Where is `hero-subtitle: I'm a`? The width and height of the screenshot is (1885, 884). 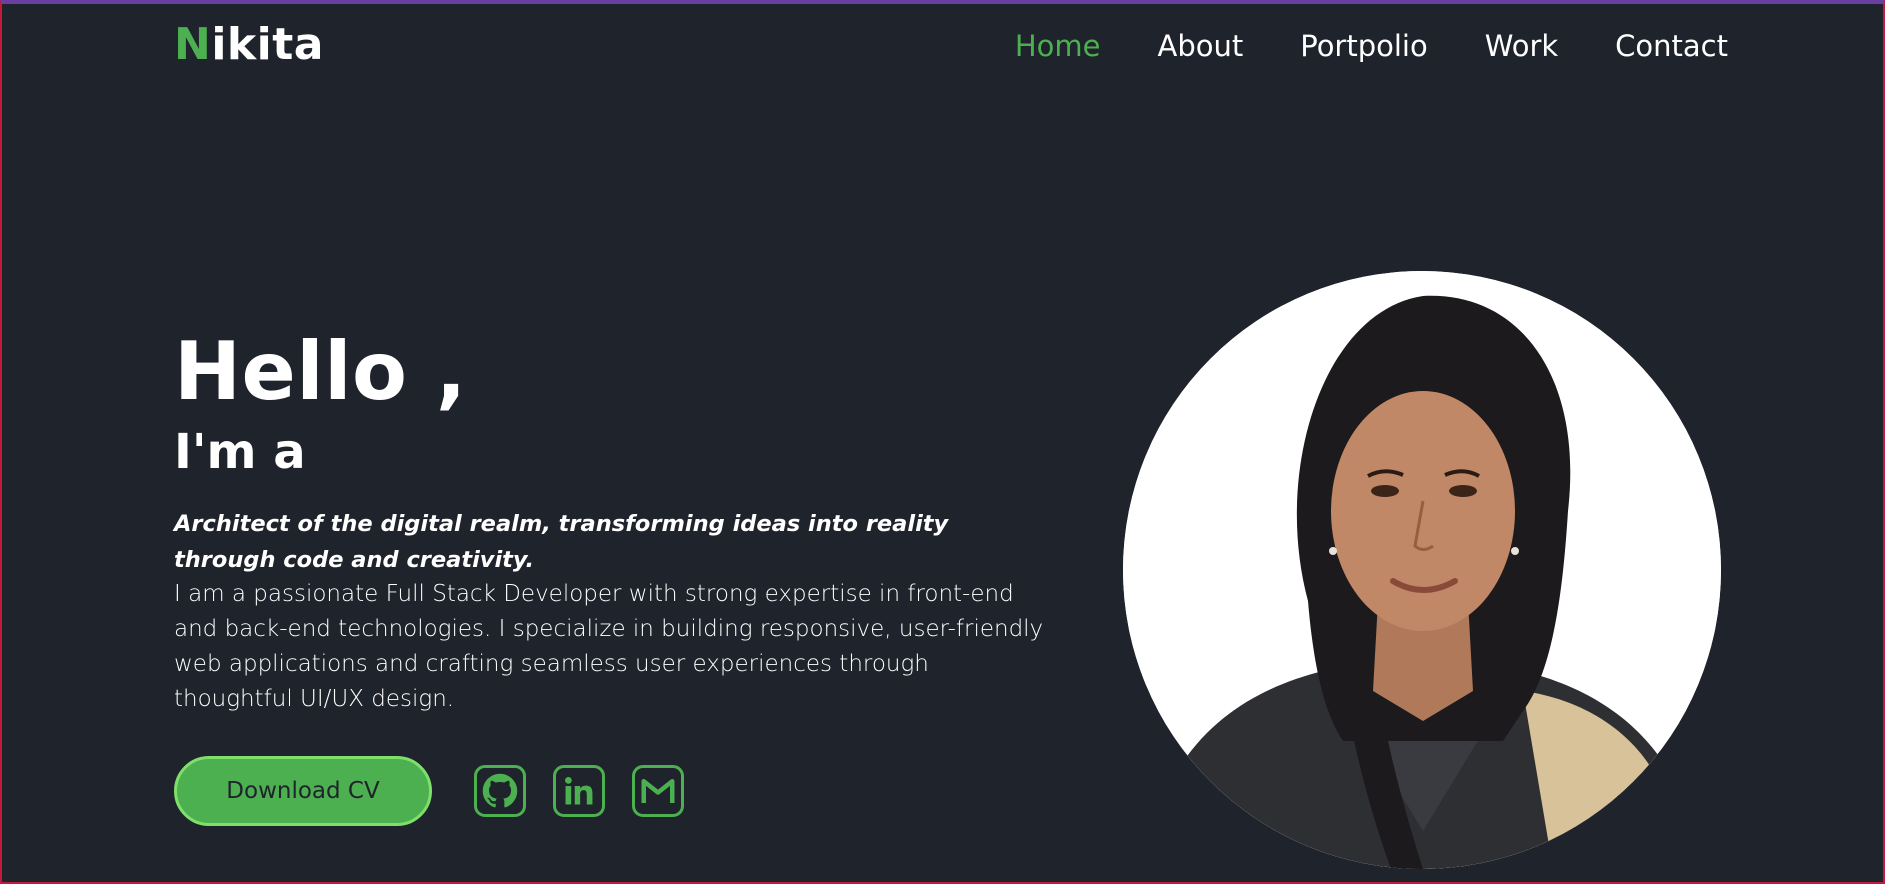
hero-subtitle: I'm a is located at coordinates (240, 452).